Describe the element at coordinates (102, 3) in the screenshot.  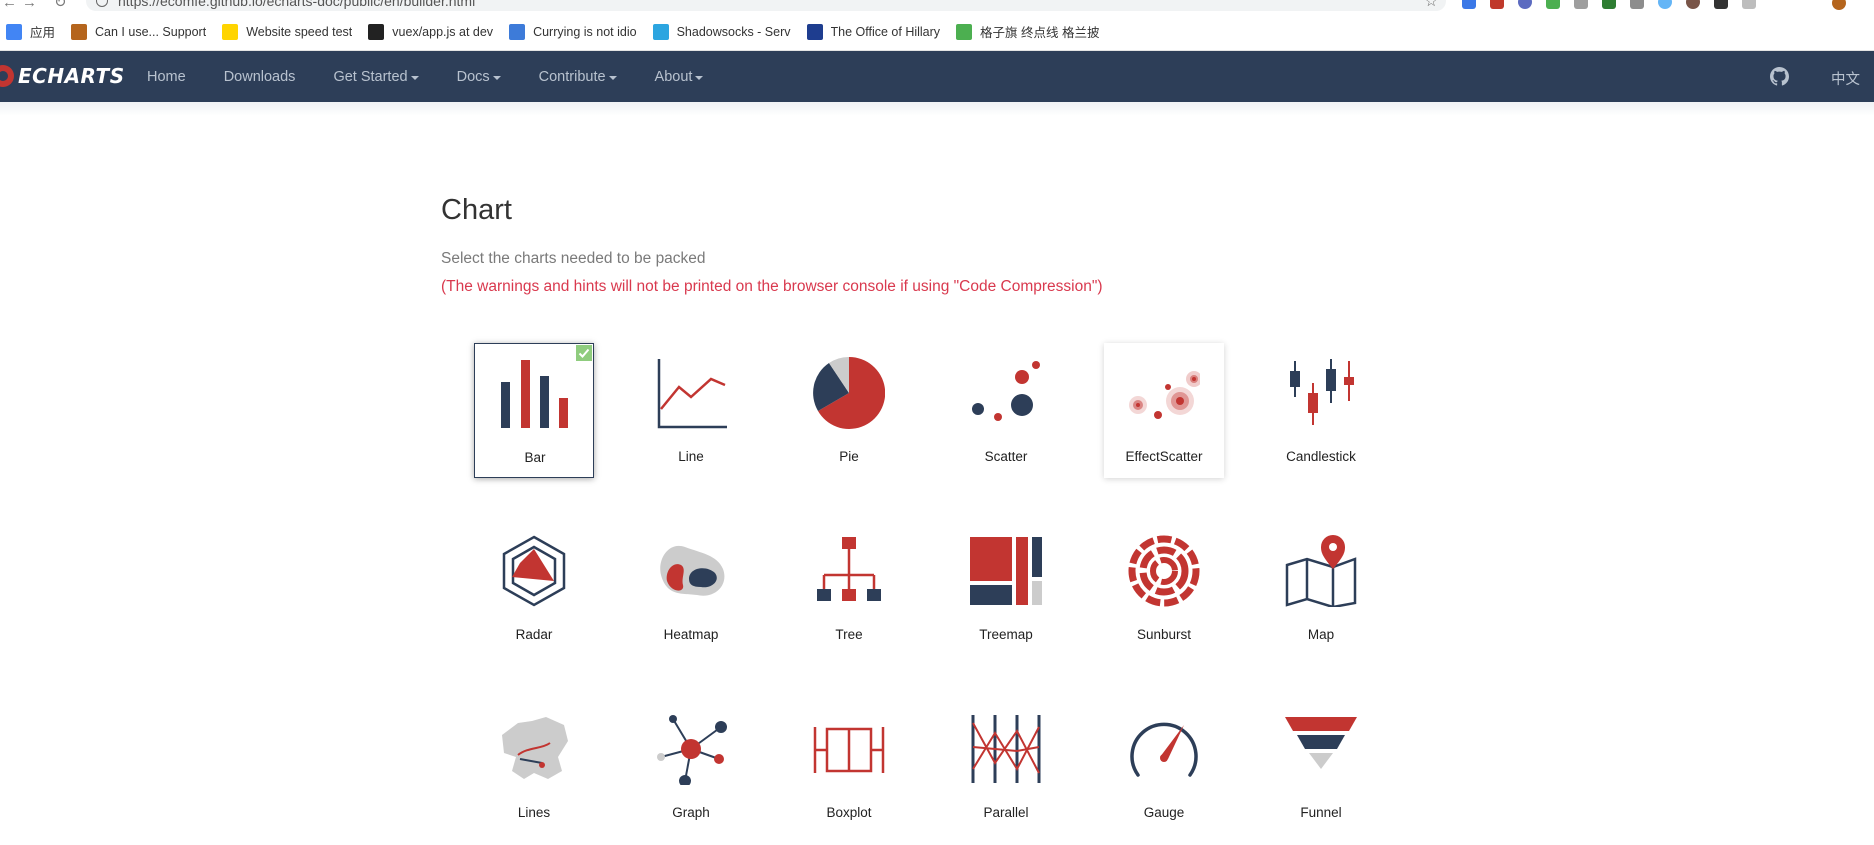
I see `site-info-icon` at that location.